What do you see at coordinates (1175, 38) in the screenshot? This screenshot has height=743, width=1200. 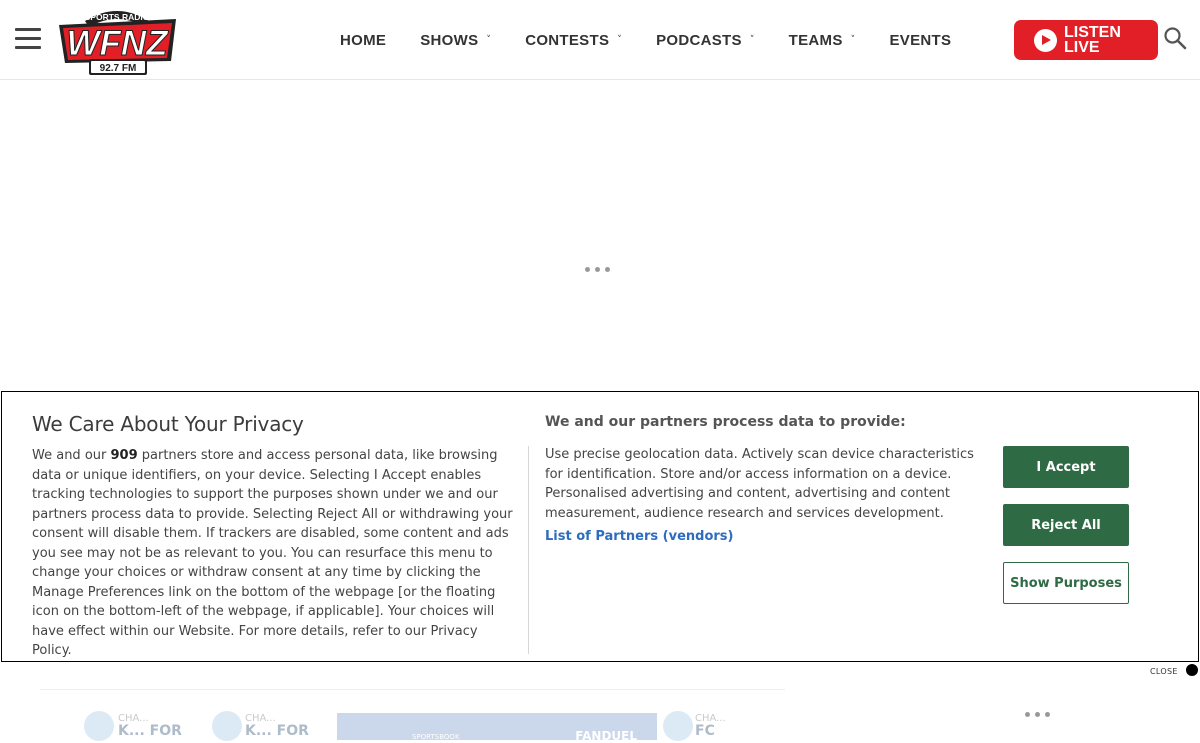 I see `search-icon` at bounding box center [1175, 38].